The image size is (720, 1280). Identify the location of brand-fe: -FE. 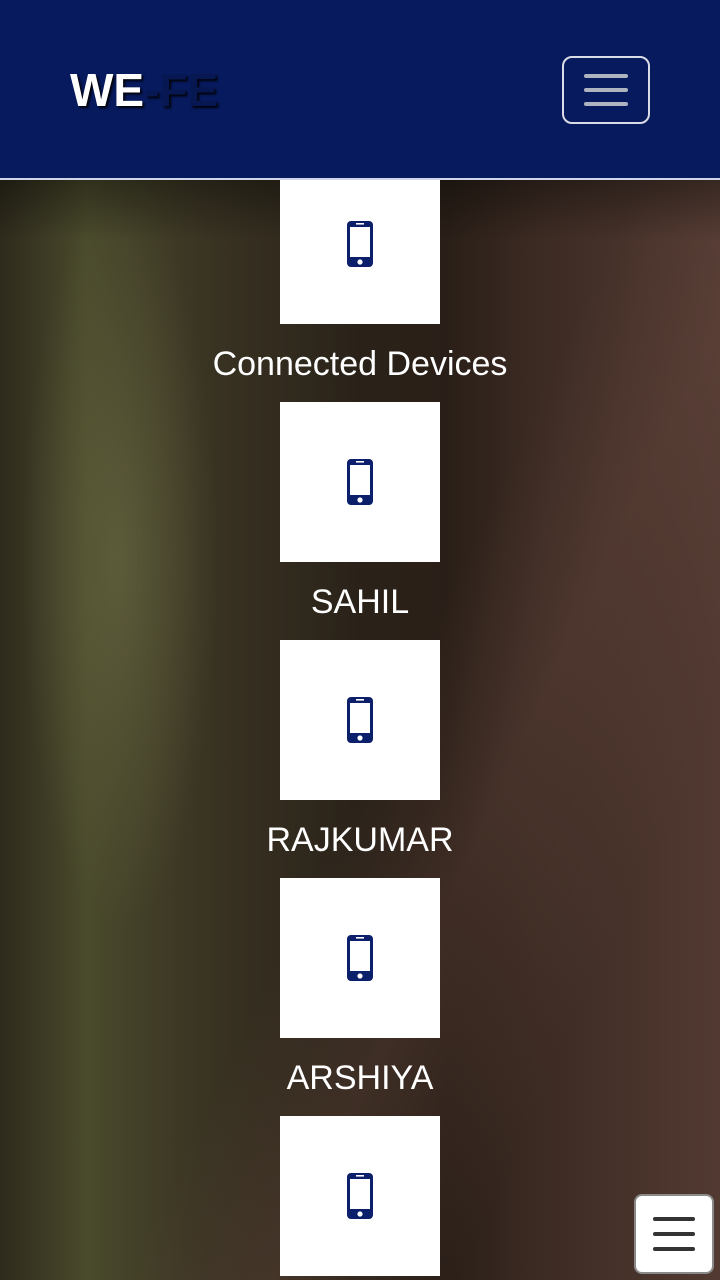
(181, 90).